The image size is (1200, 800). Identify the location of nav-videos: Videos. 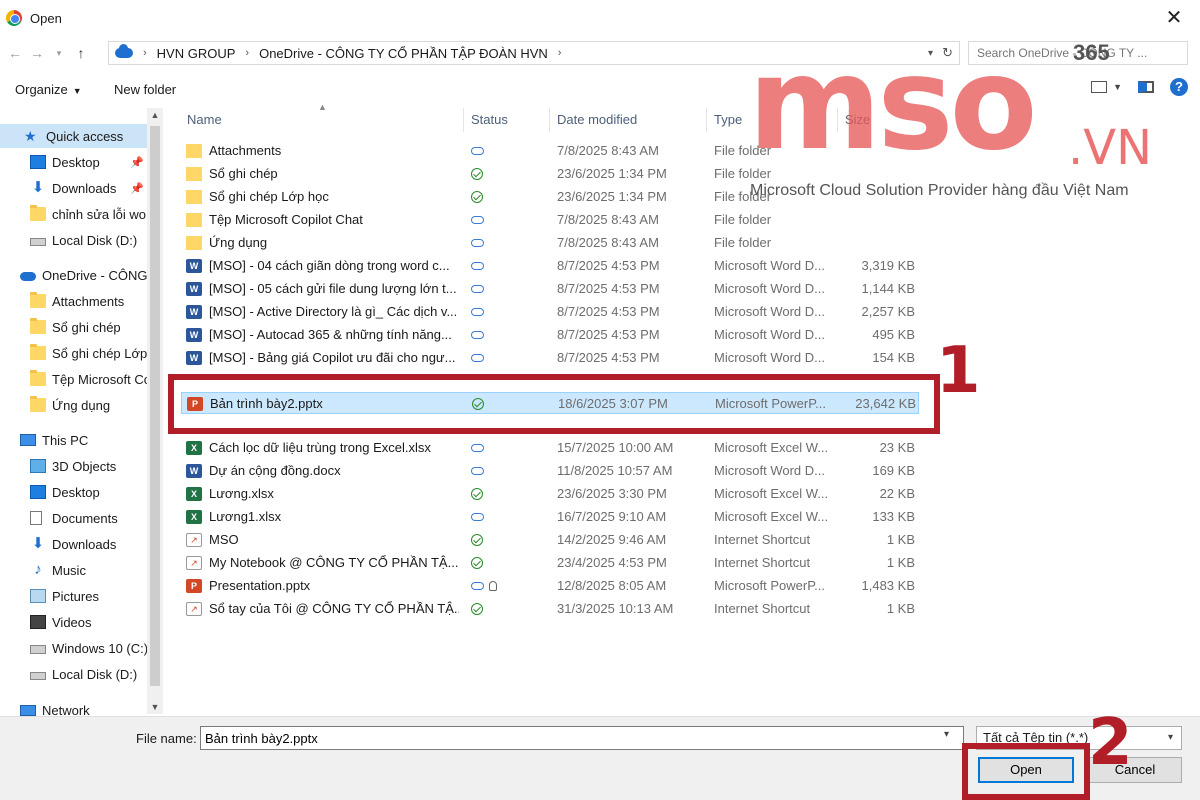
(74, 622).